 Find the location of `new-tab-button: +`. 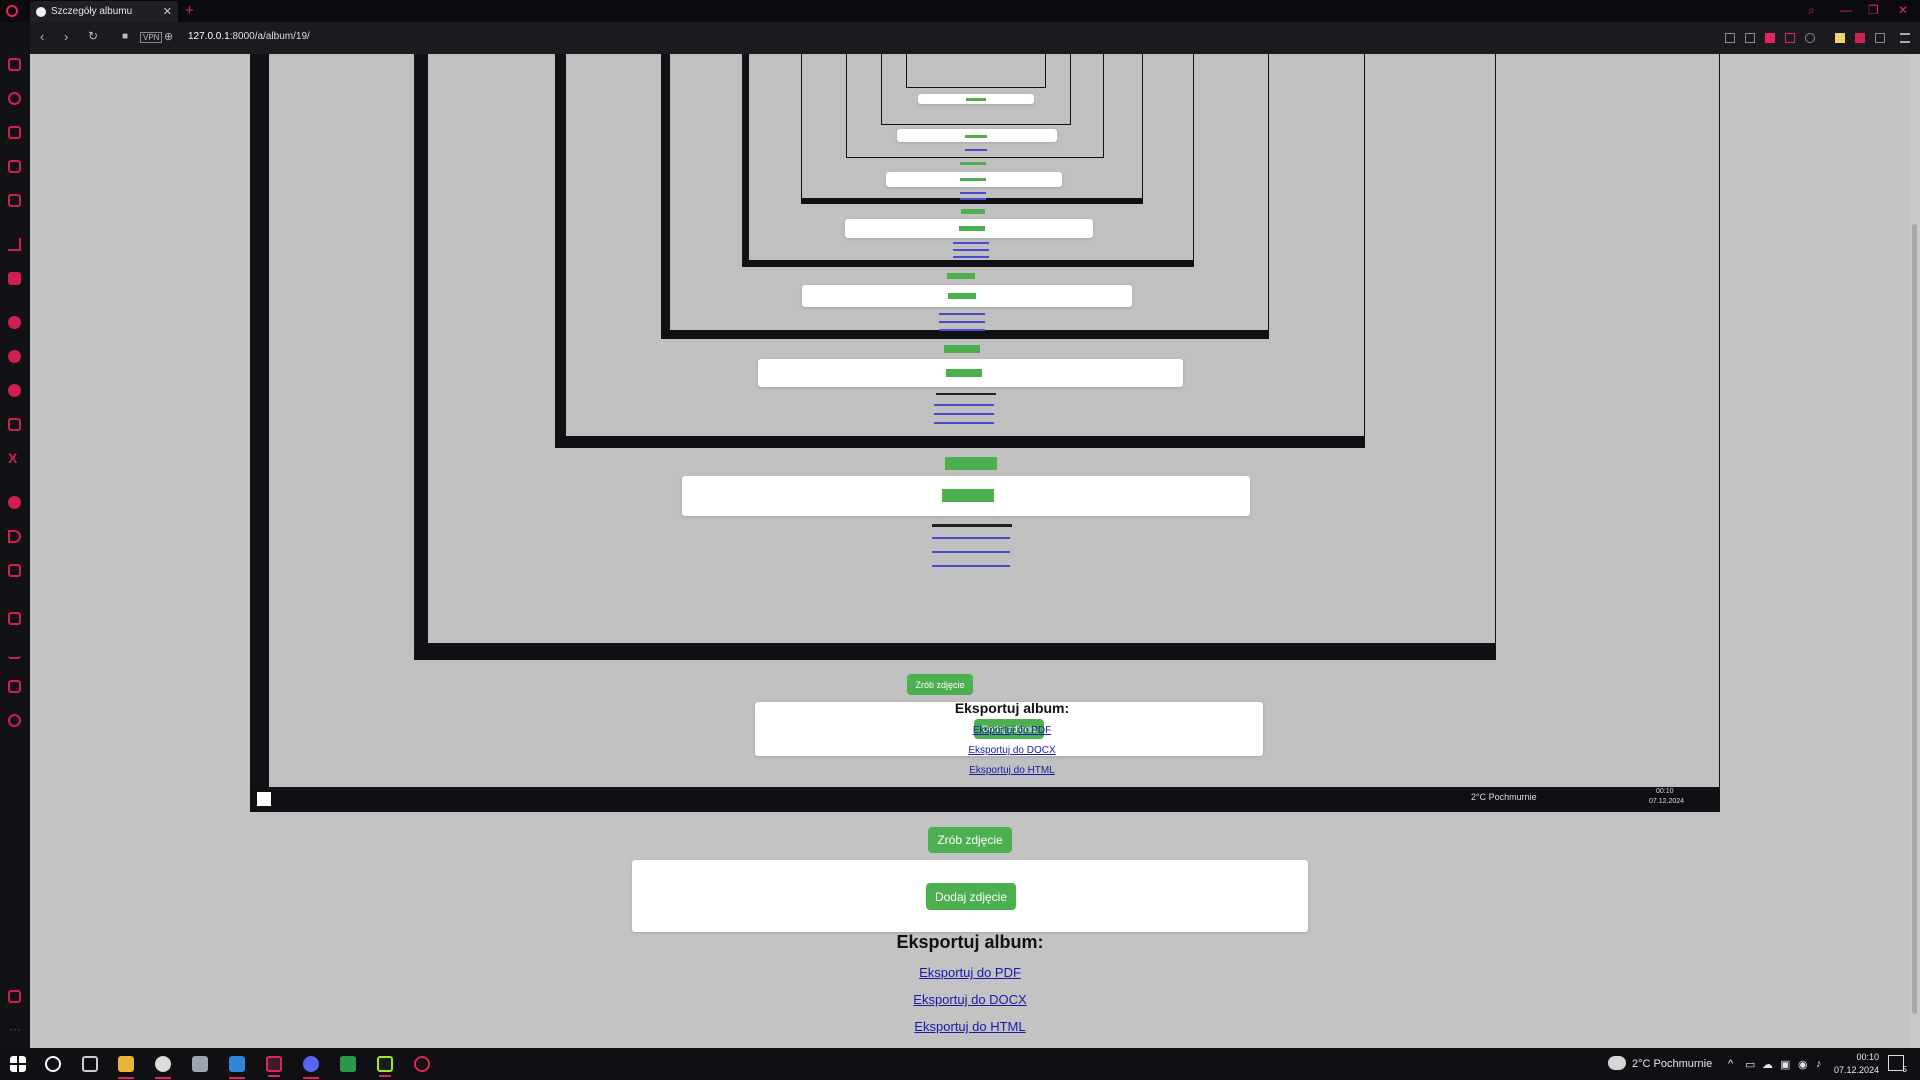

new-tab-button: + is located at coordinates (189, 10).